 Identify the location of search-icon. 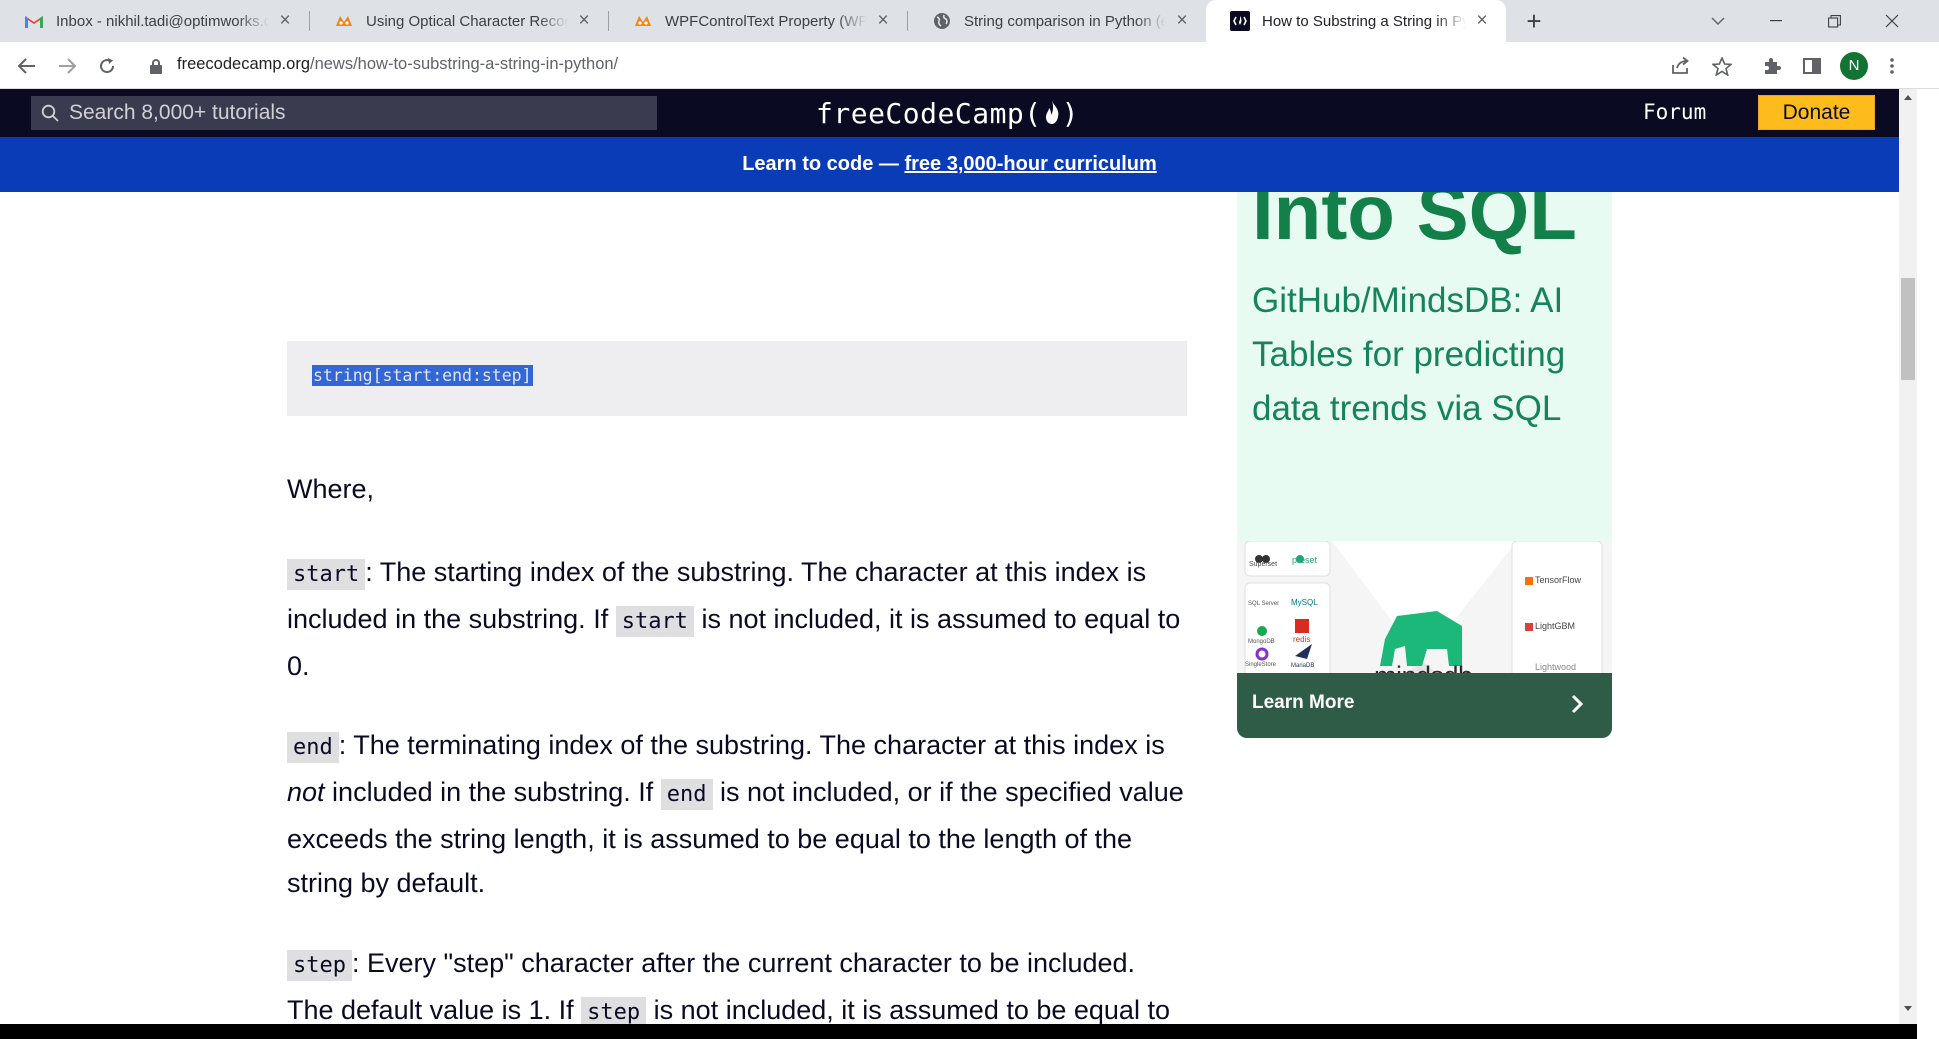
(50, 113).